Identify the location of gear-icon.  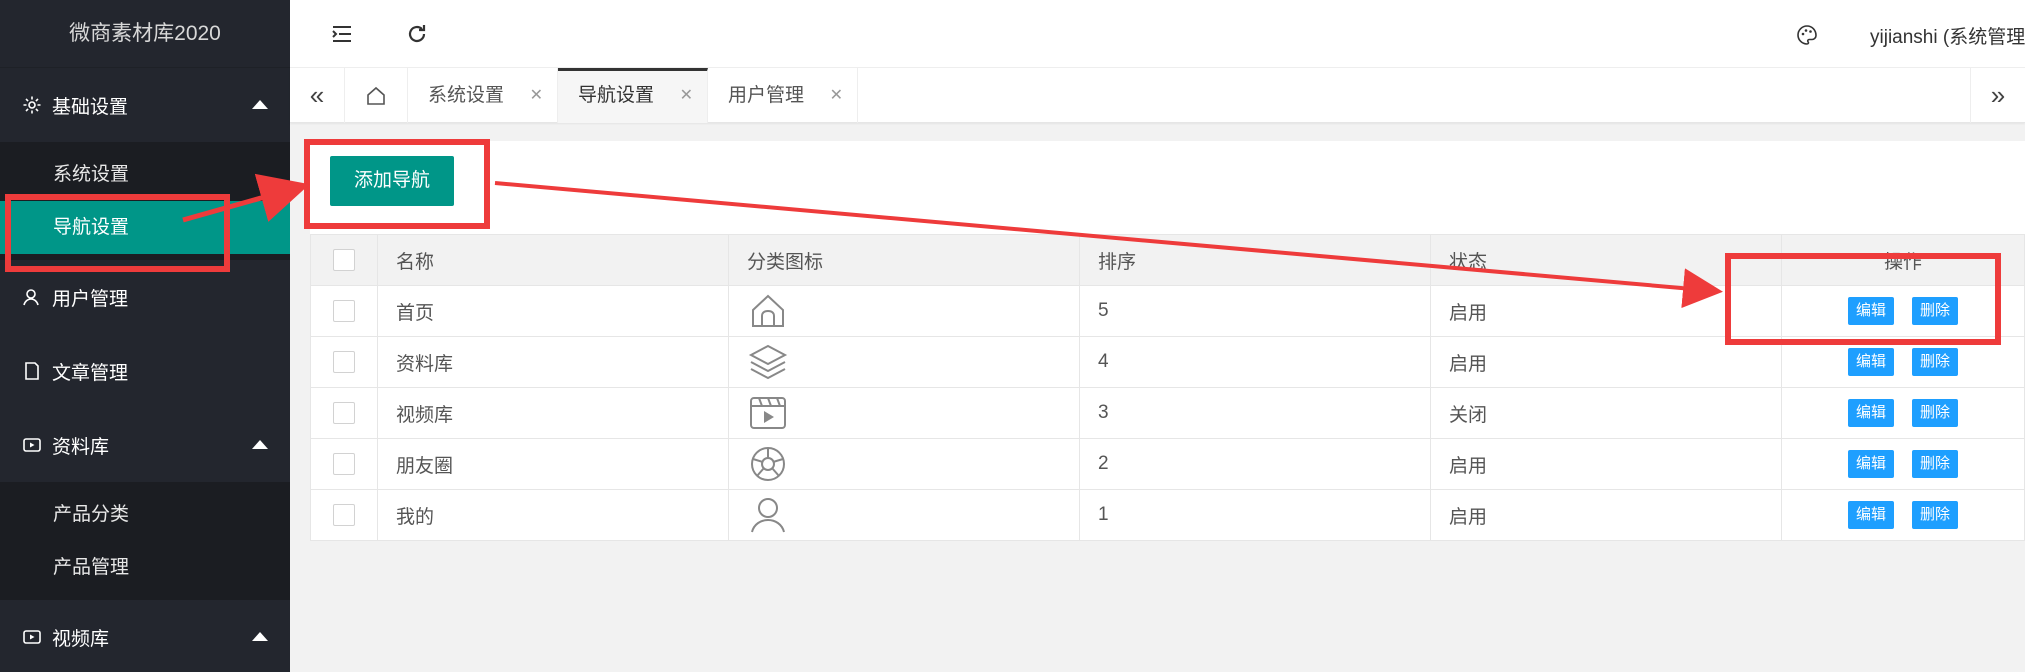
(32, 105).